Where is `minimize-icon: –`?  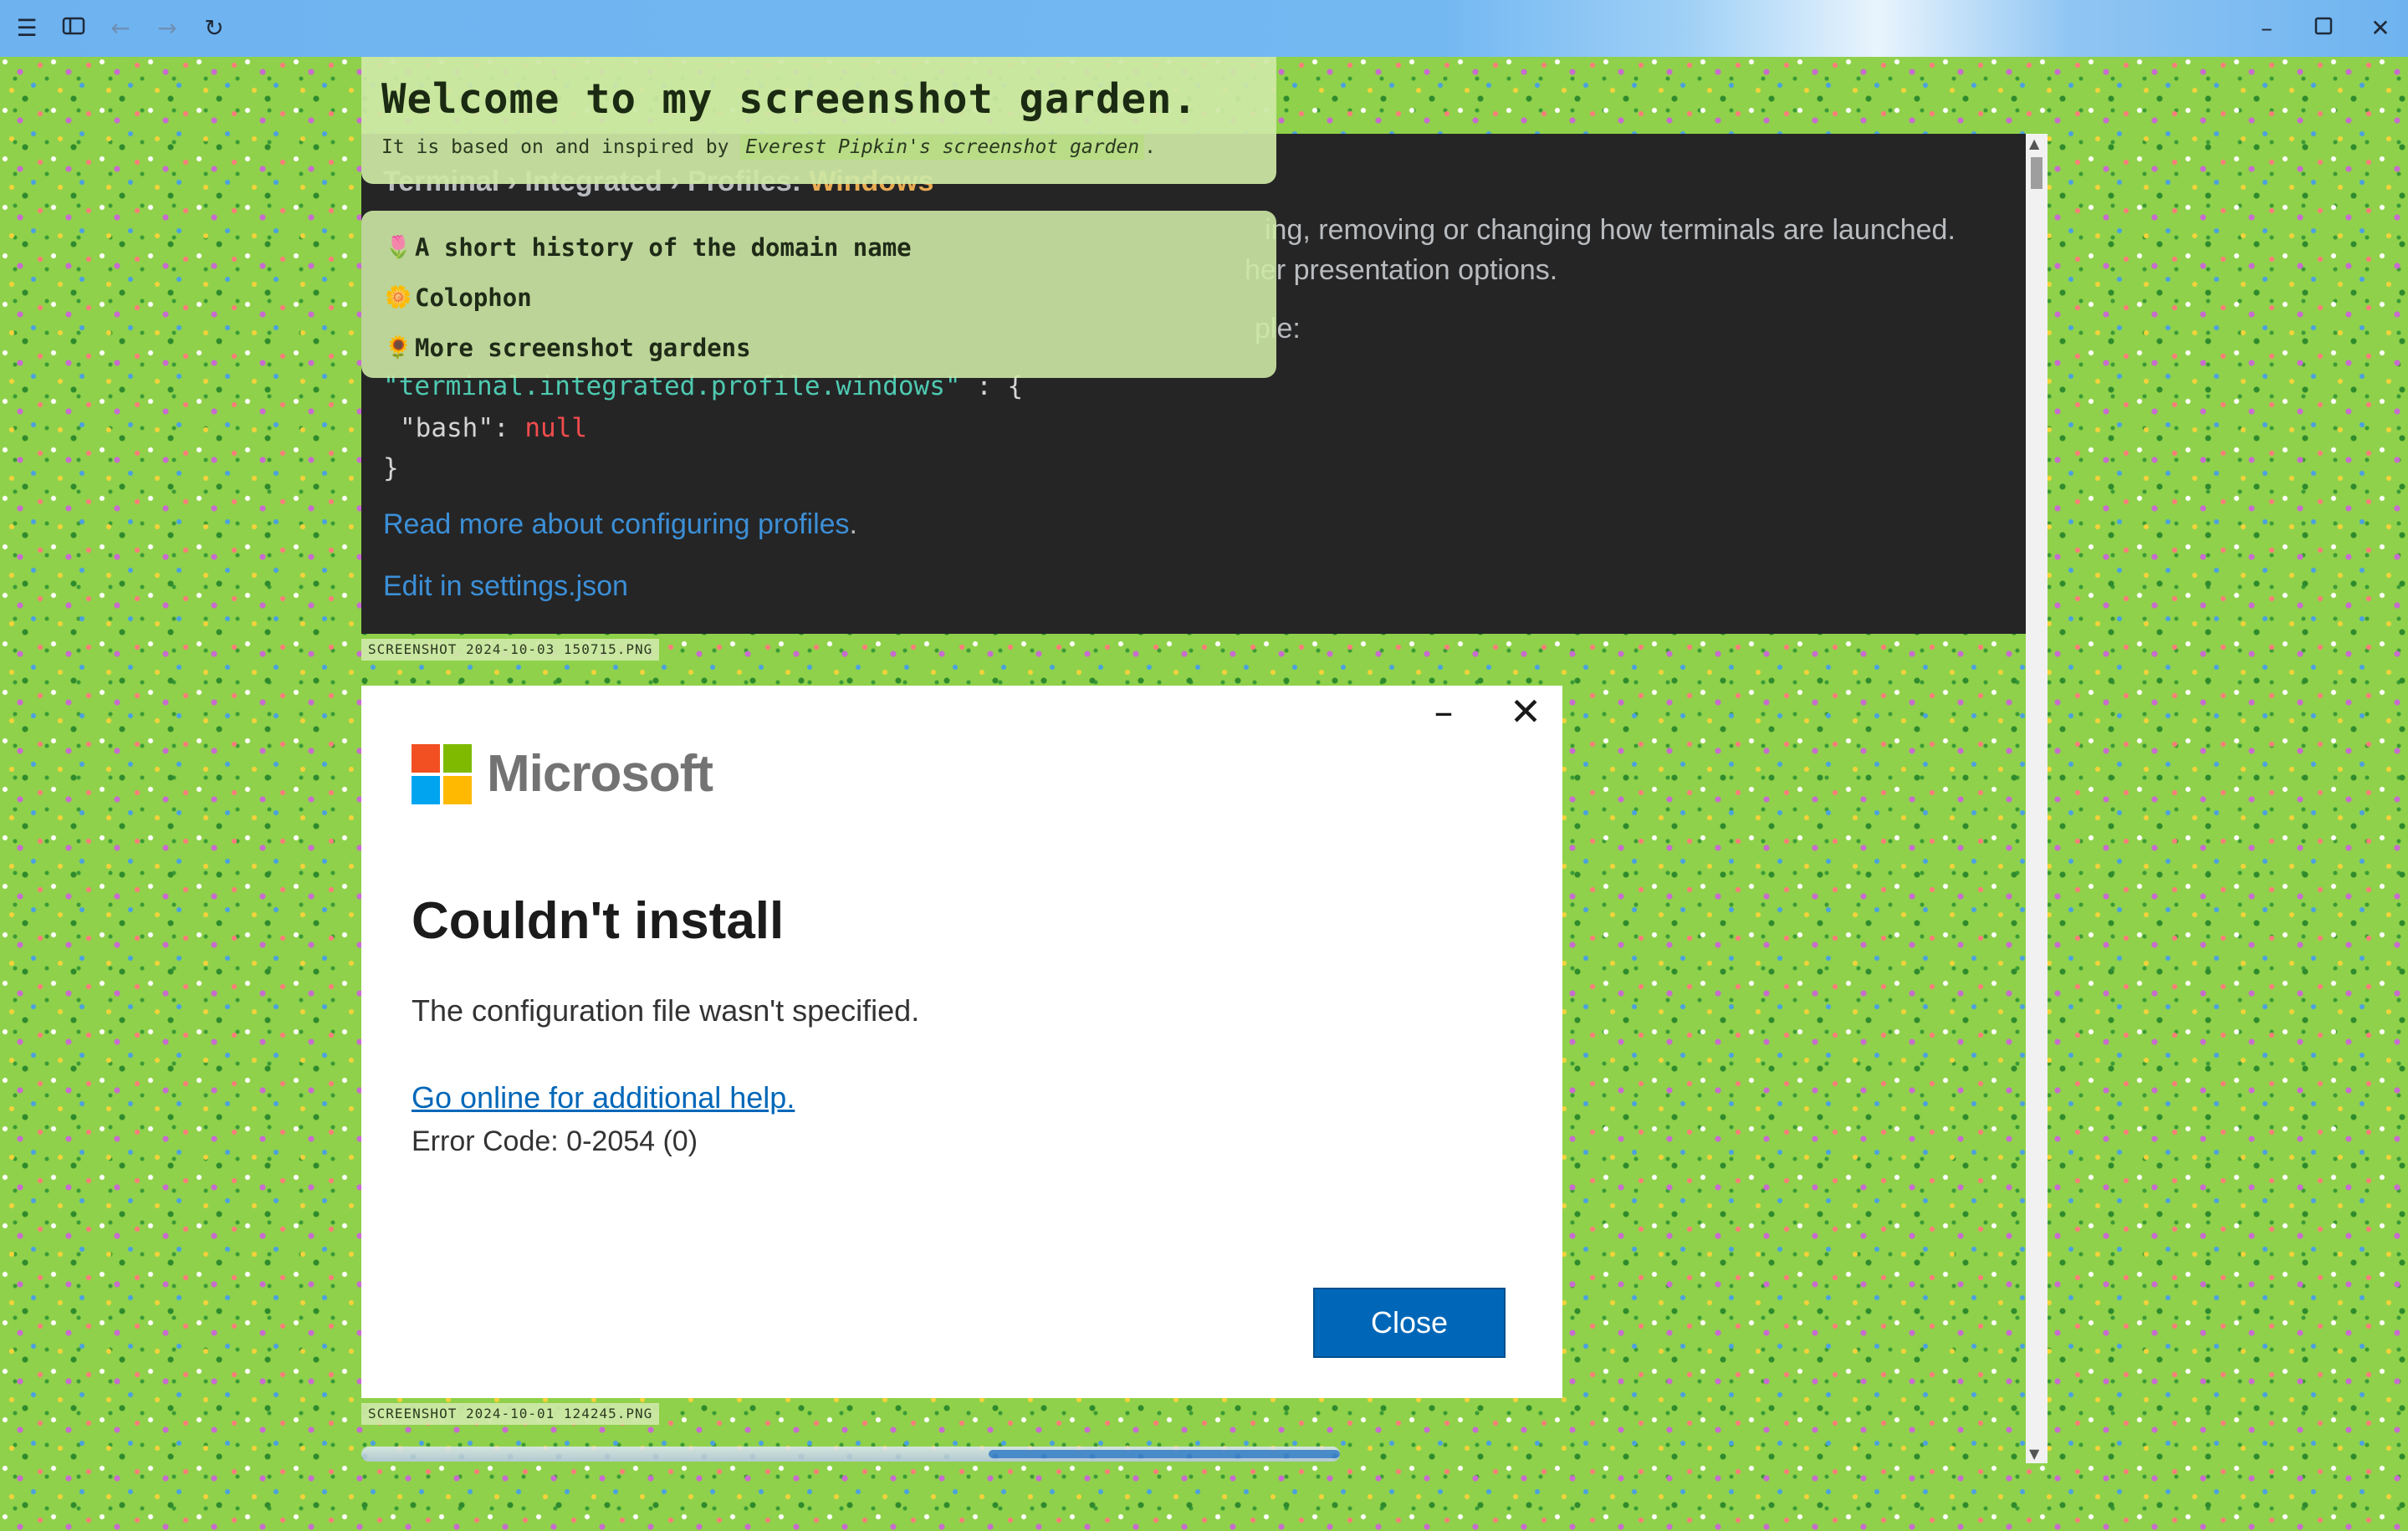 minimize-icon: – is located at coordinates (2267, 28).